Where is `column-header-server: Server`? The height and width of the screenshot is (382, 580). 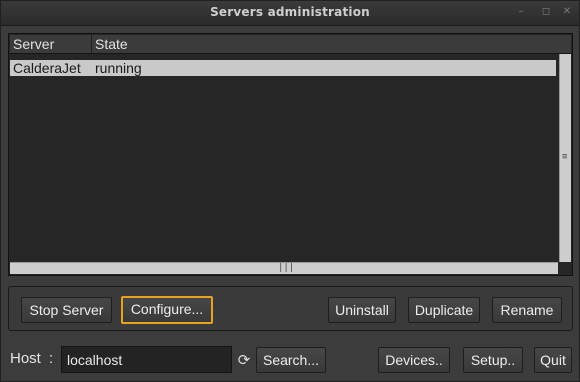
column-header-server: Server is located at coordinates (51, 44).